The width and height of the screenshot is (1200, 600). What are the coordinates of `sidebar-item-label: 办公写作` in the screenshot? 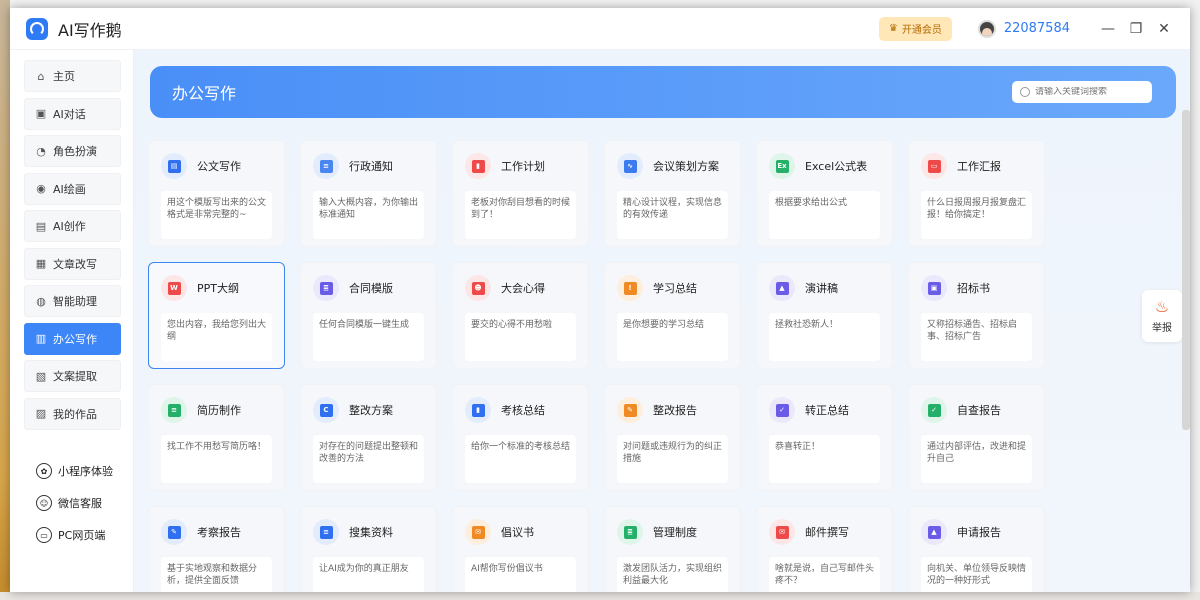 It's located at (75, 339).